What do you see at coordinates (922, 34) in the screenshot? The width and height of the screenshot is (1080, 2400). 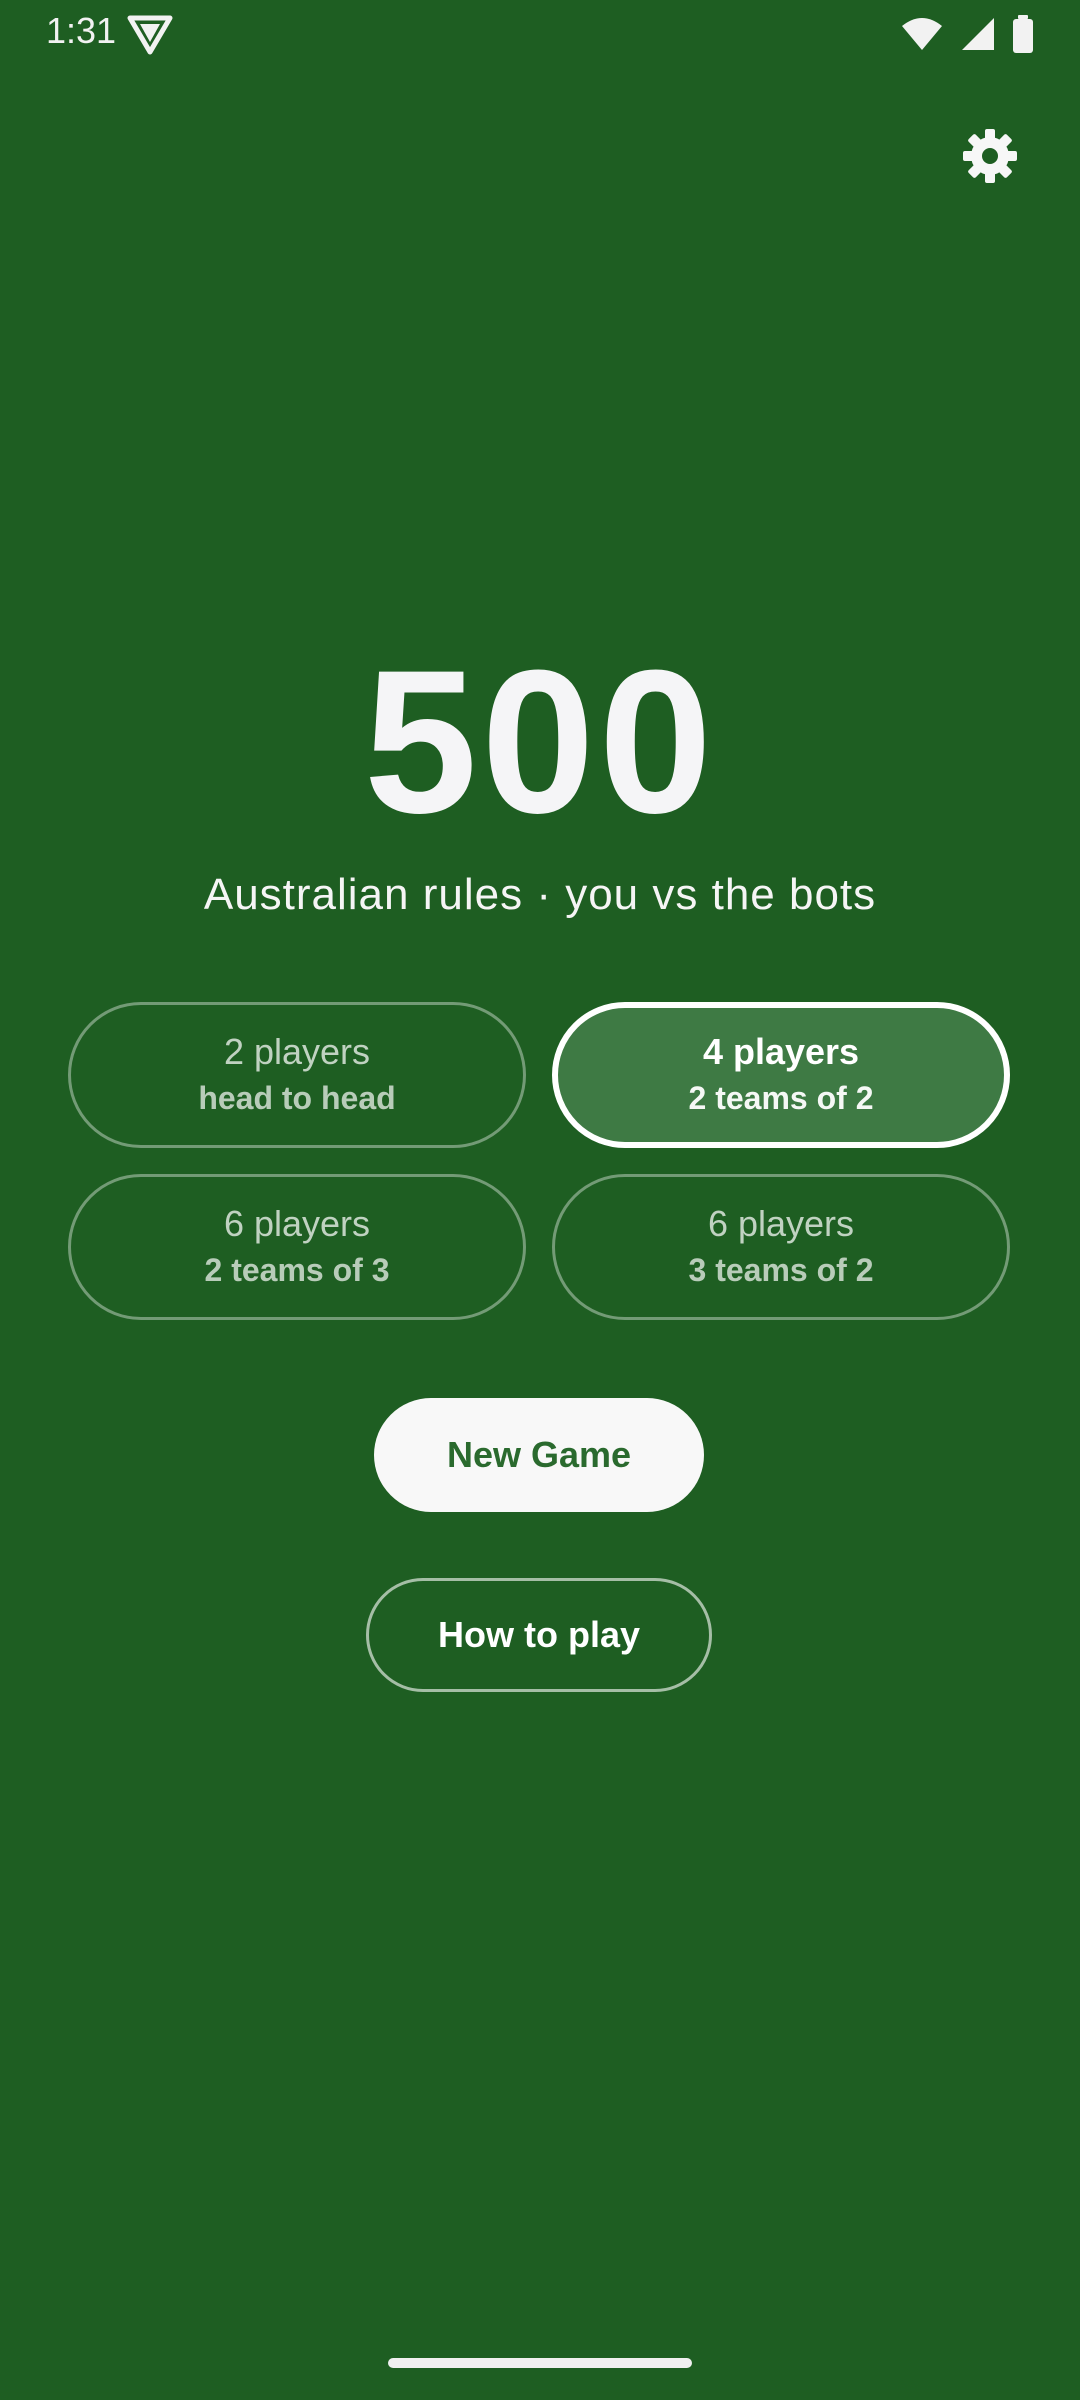 I see `wifi-icon` at bounding box center [922, 34].